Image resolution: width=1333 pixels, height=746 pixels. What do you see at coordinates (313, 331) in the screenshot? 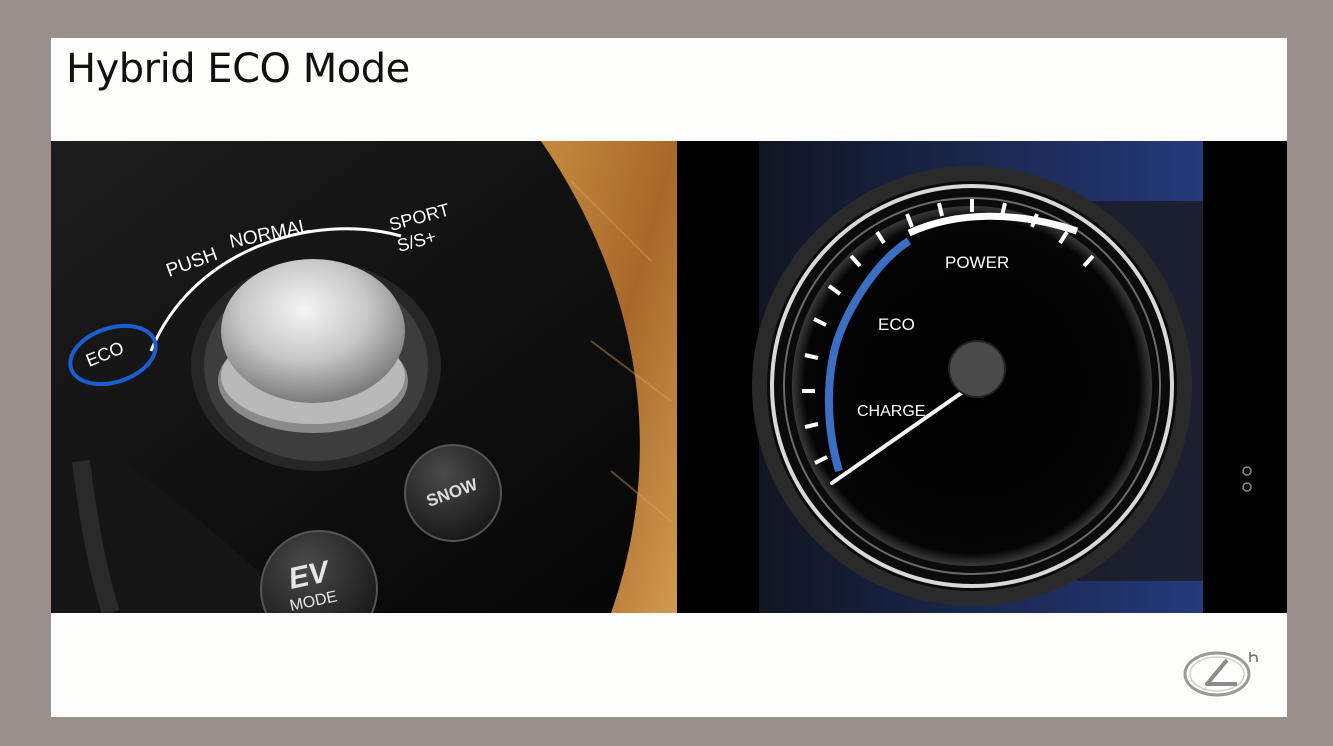
I see `drive-mode-knob` at bounding box center [313, 331].